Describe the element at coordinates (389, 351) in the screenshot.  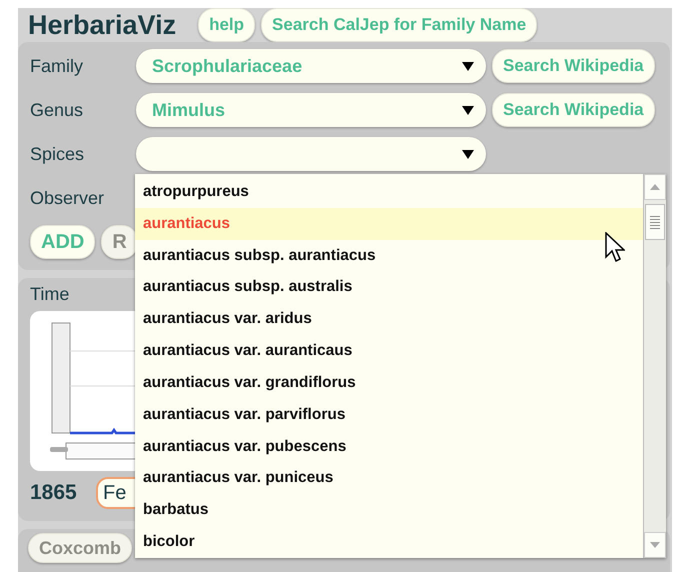
I see `dropdown-option: aurantiacus var. auranticaus` at that location.